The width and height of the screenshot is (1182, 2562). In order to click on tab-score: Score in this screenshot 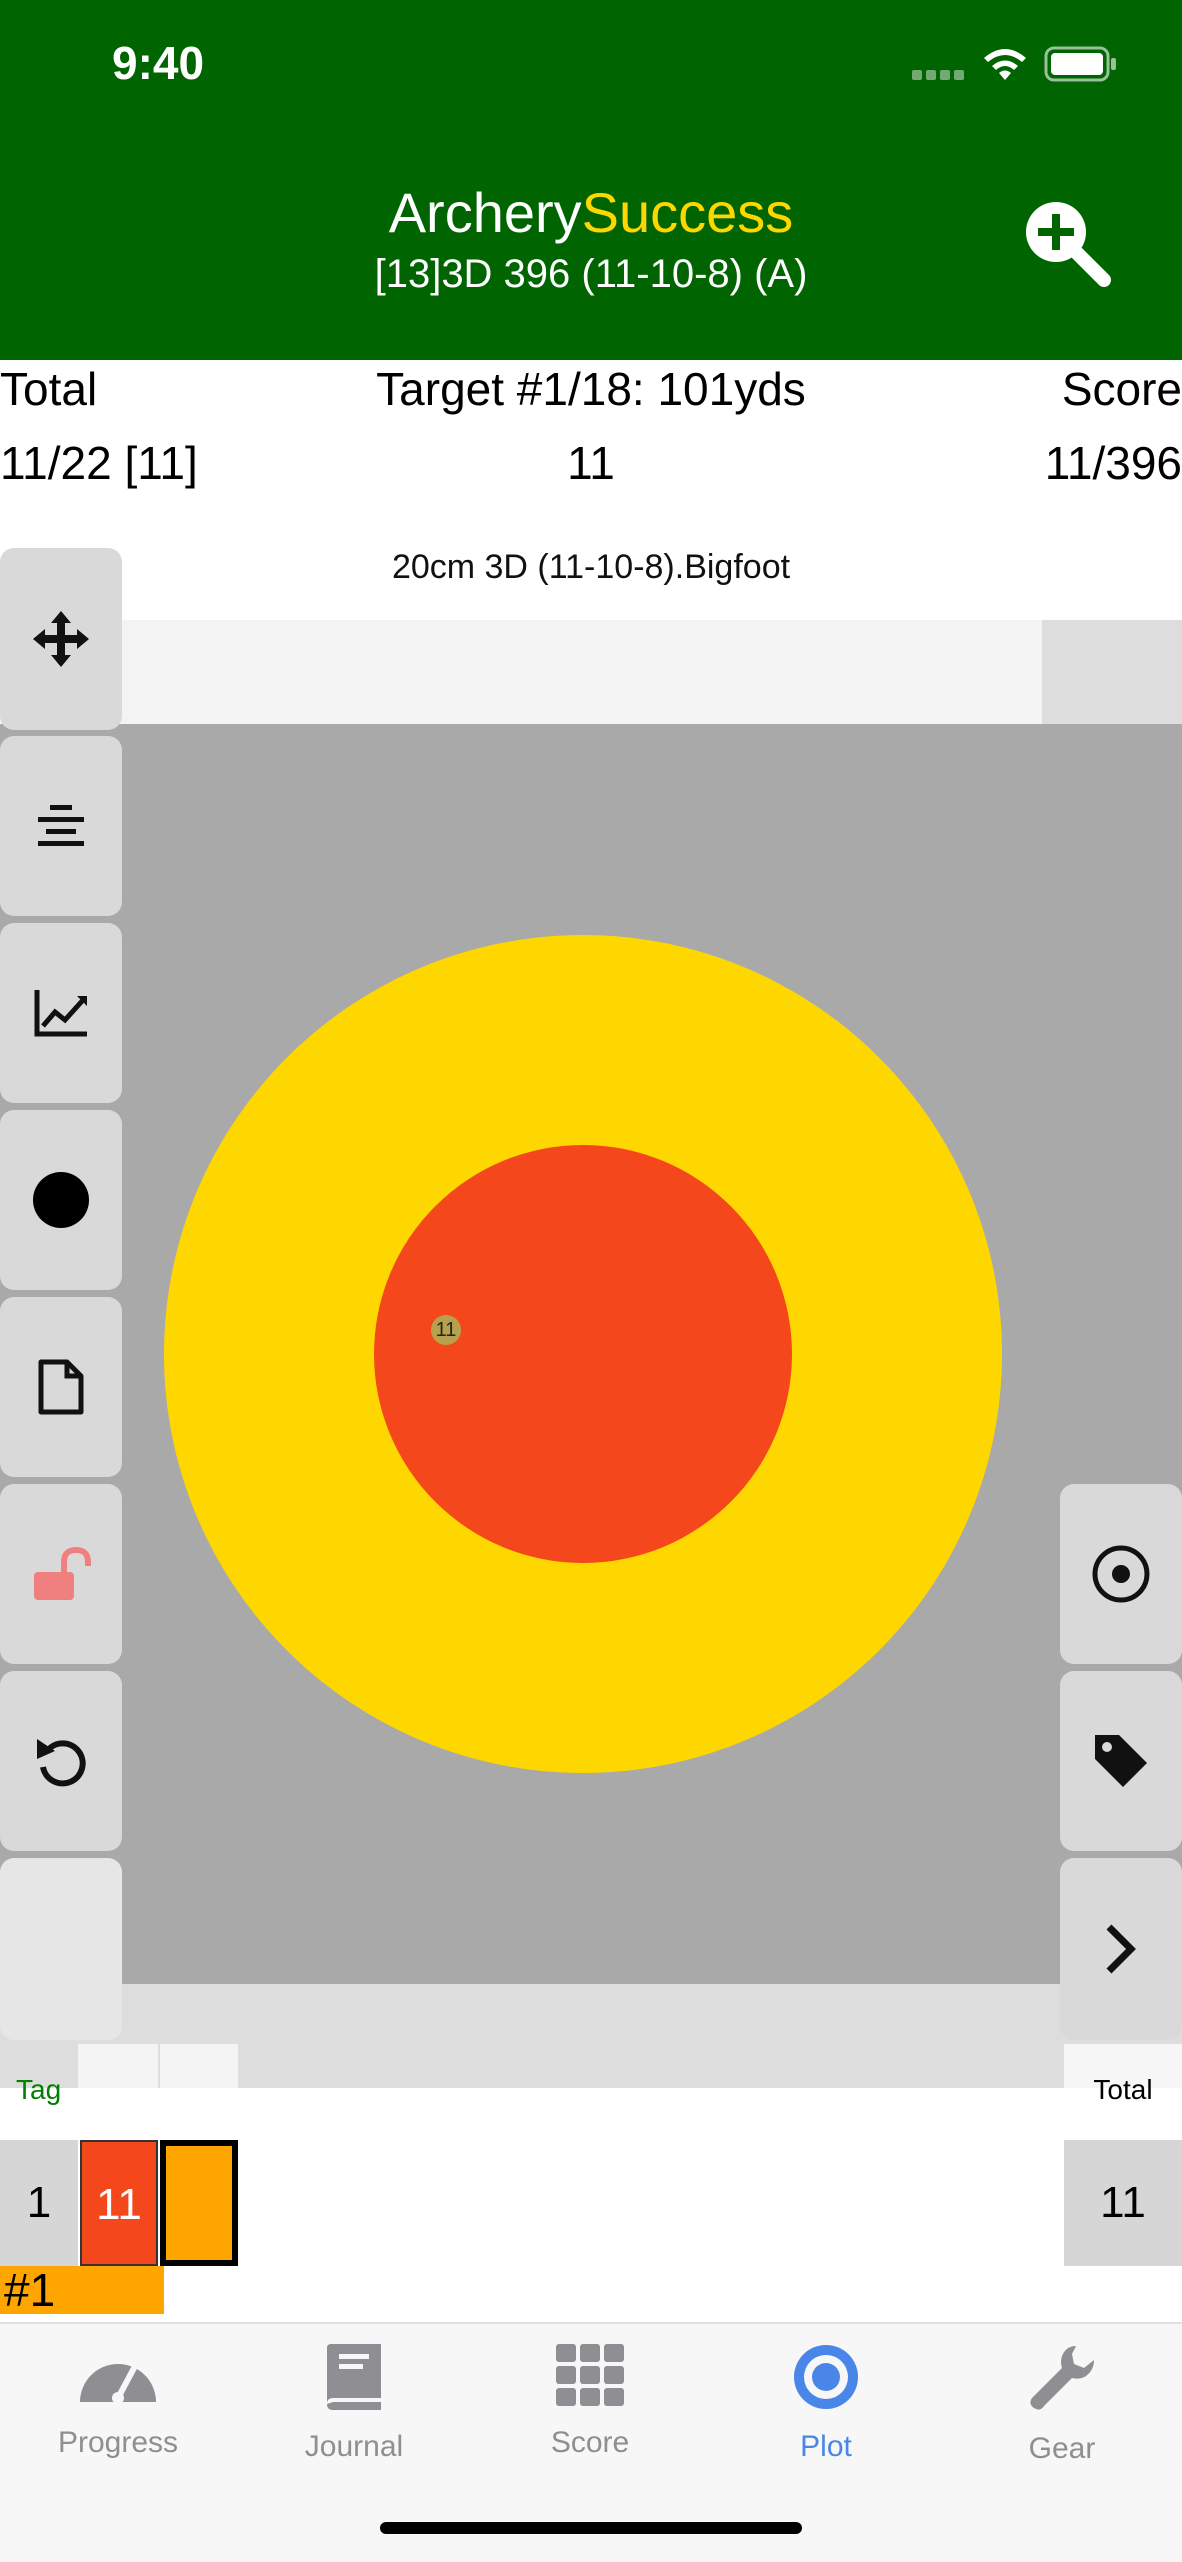, I will do `click(590, 2401)`.